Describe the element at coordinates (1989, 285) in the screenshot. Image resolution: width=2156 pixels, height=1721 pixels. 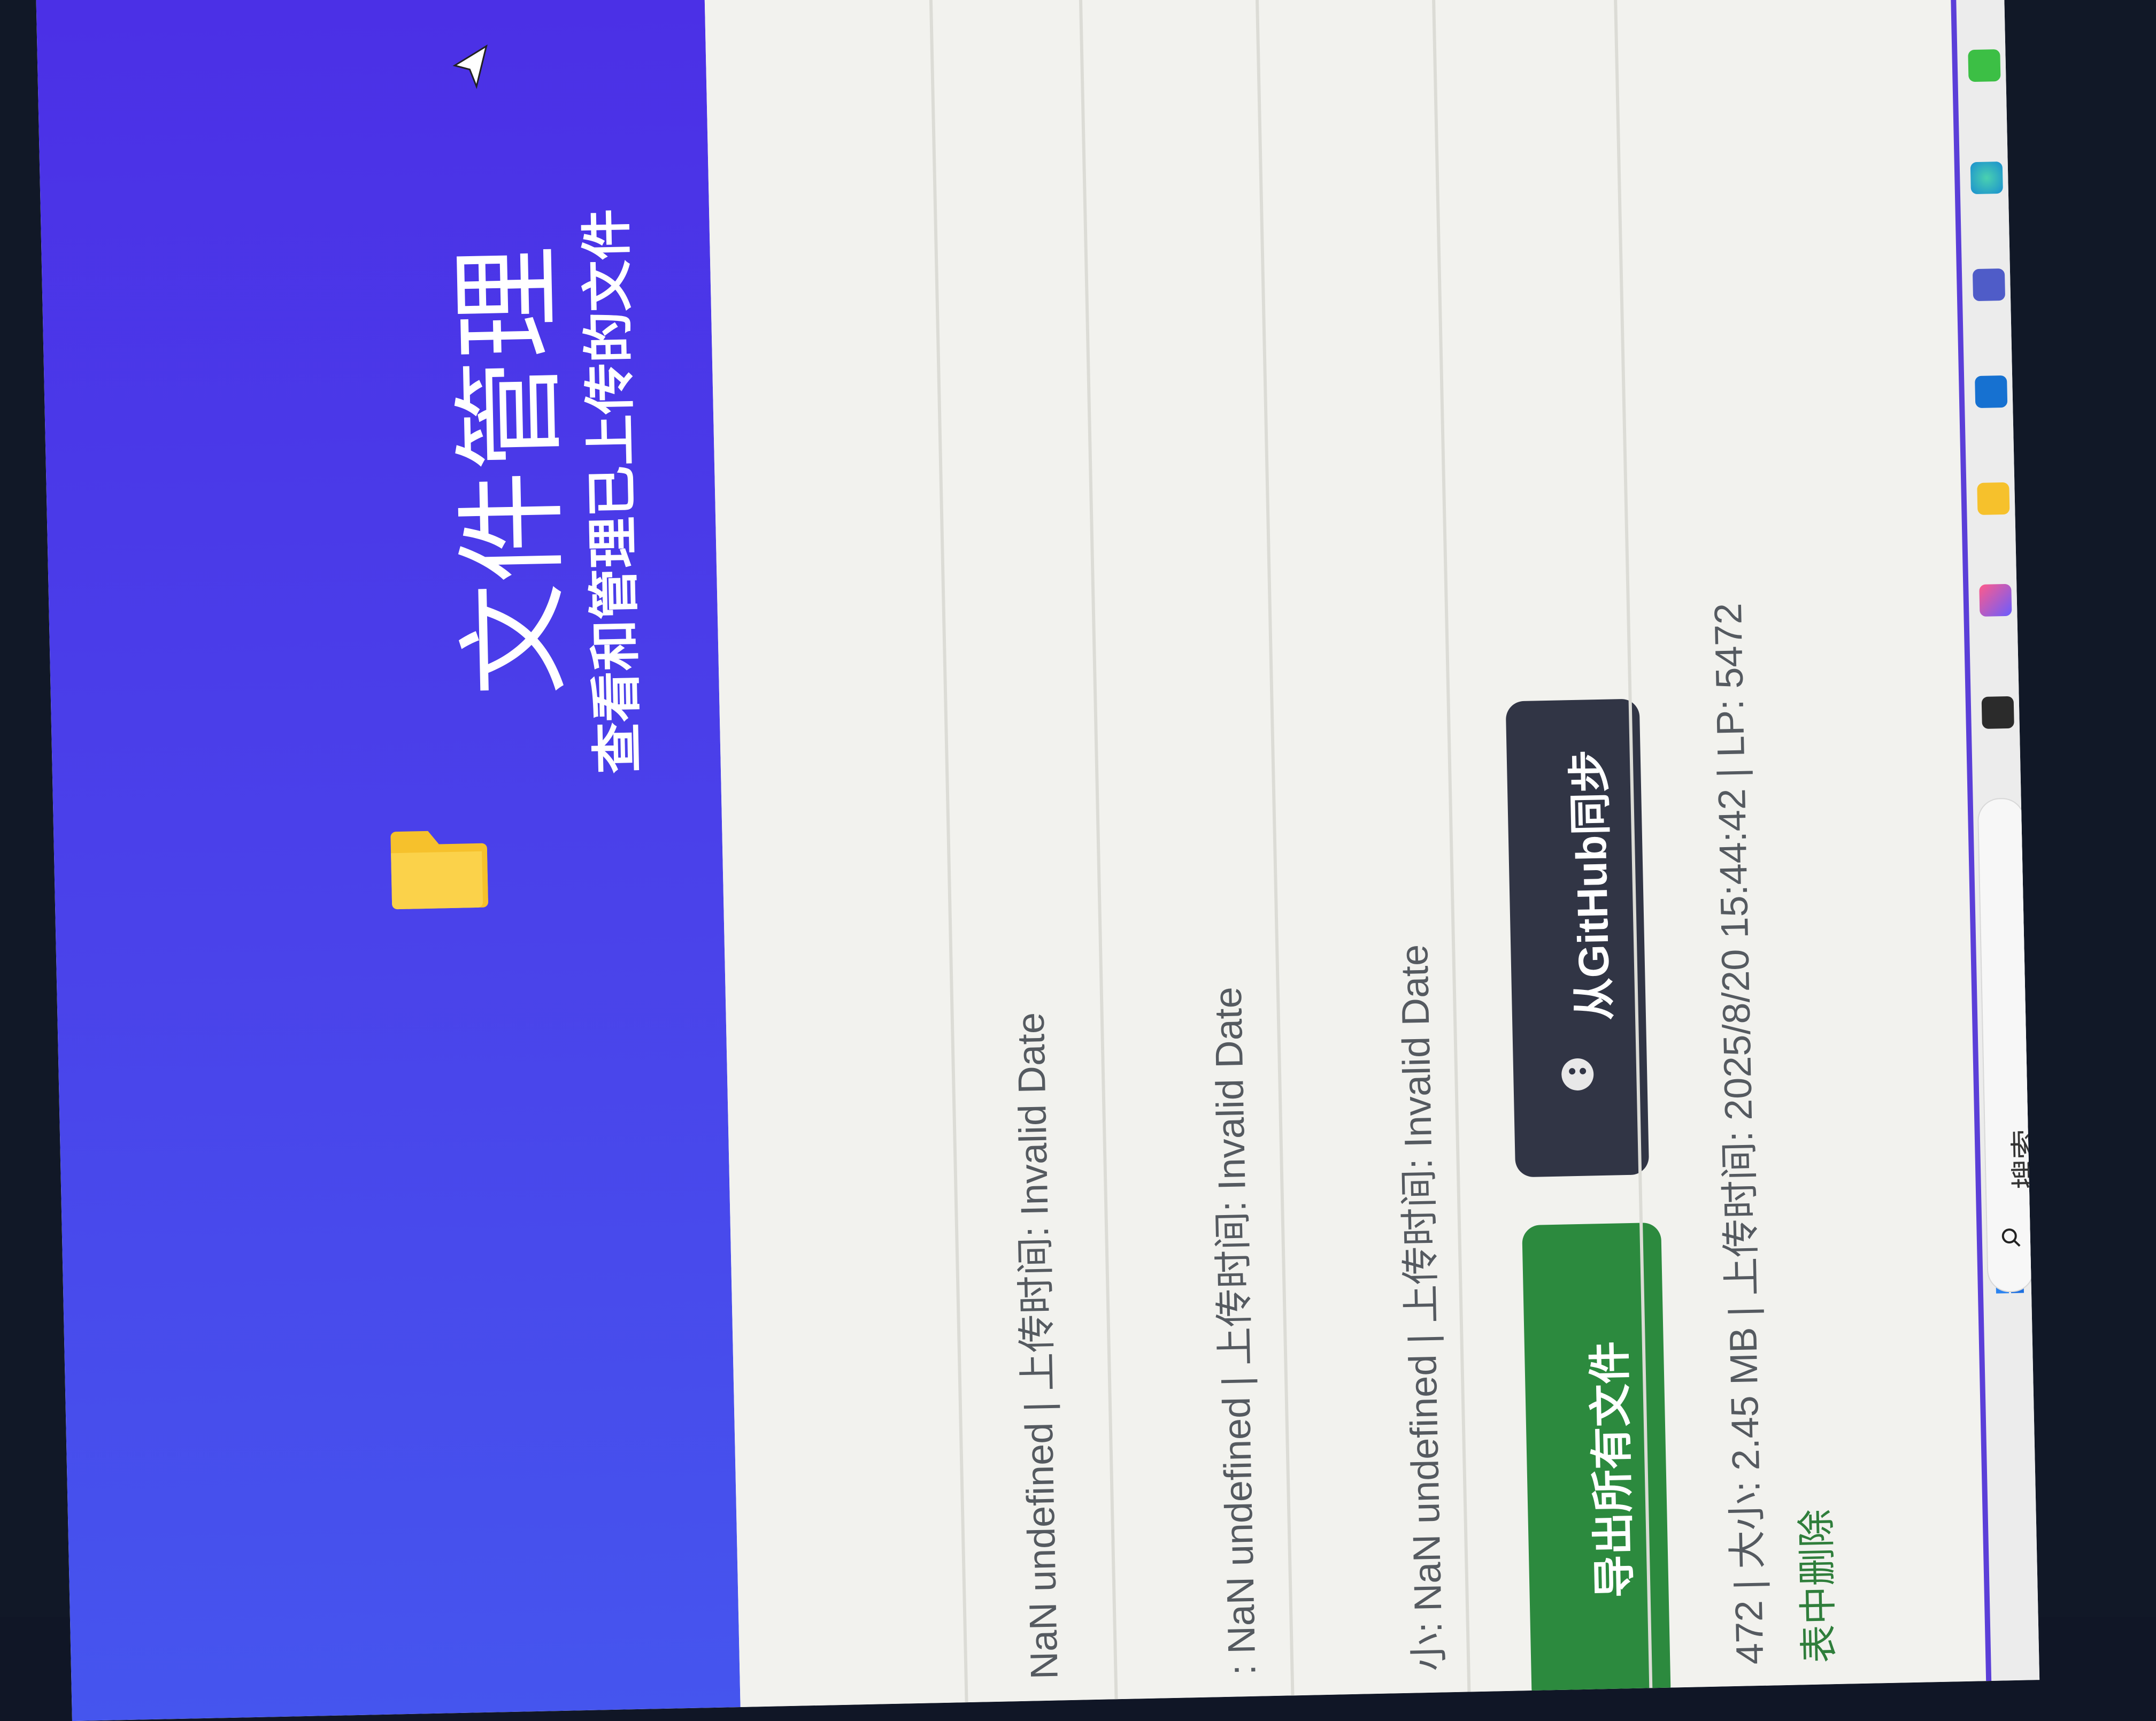
I see `teams-icon` at that location.